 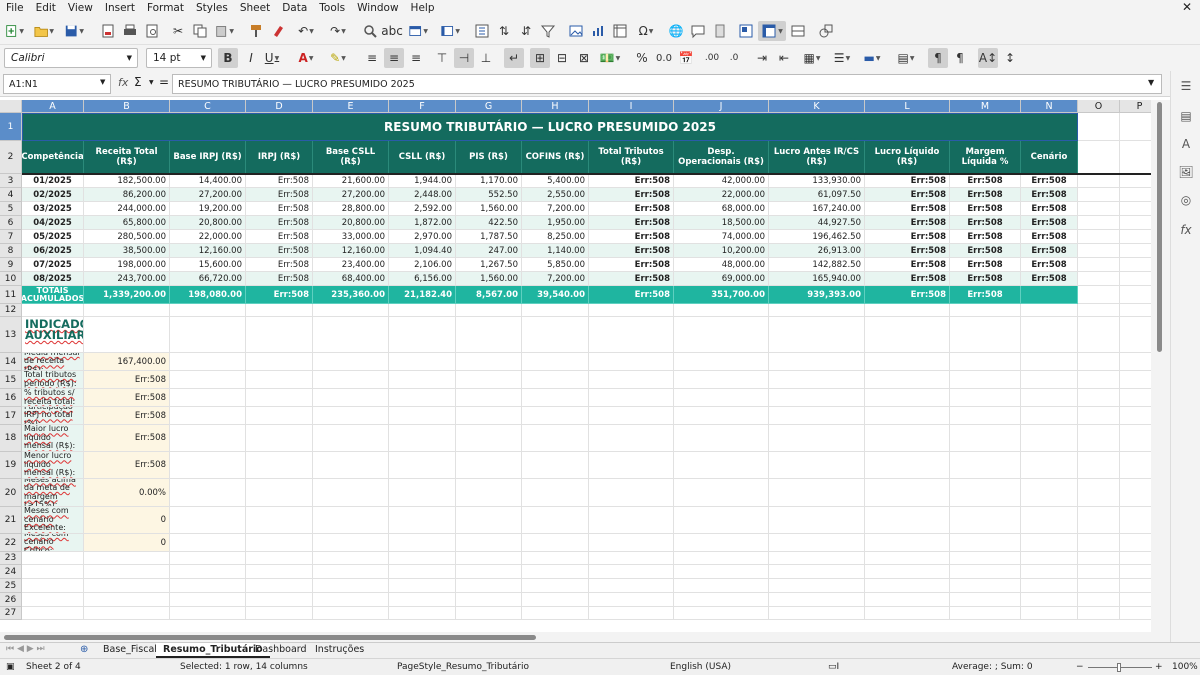 I want to click on indicator-value: 0, so click(x=127, y=543).